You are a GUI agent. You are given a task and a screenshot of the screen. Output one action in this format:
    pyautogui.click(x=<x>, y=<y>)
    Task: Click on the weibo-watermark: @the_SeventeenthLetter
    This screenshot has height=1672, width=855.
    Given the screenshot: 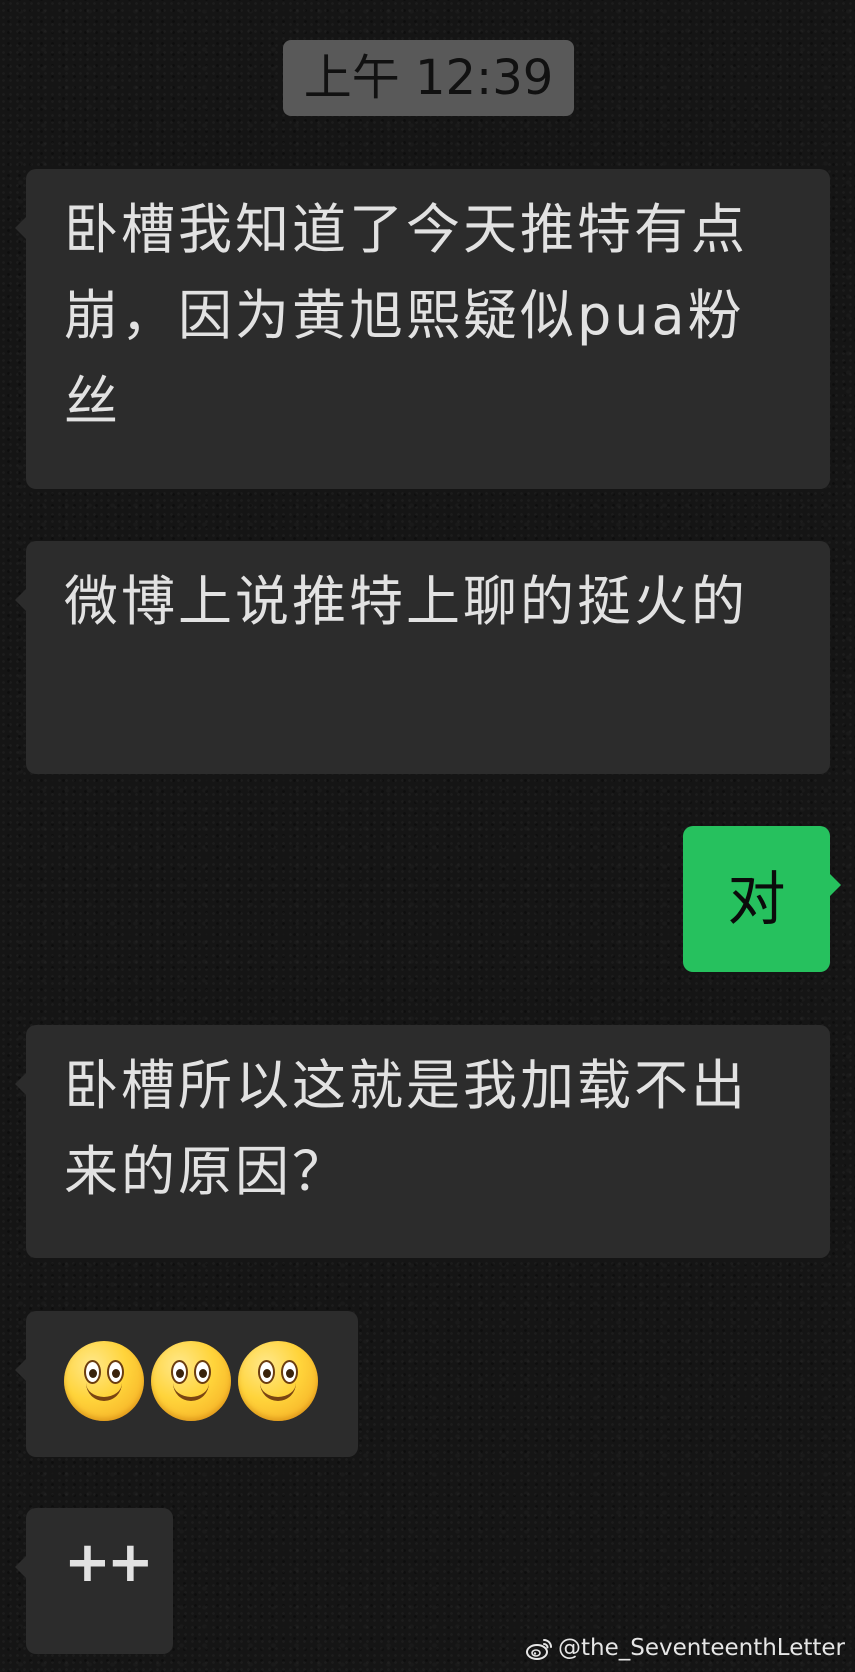 What is the action you would take?
    pyautogui.click(x=685, y=1648)
    